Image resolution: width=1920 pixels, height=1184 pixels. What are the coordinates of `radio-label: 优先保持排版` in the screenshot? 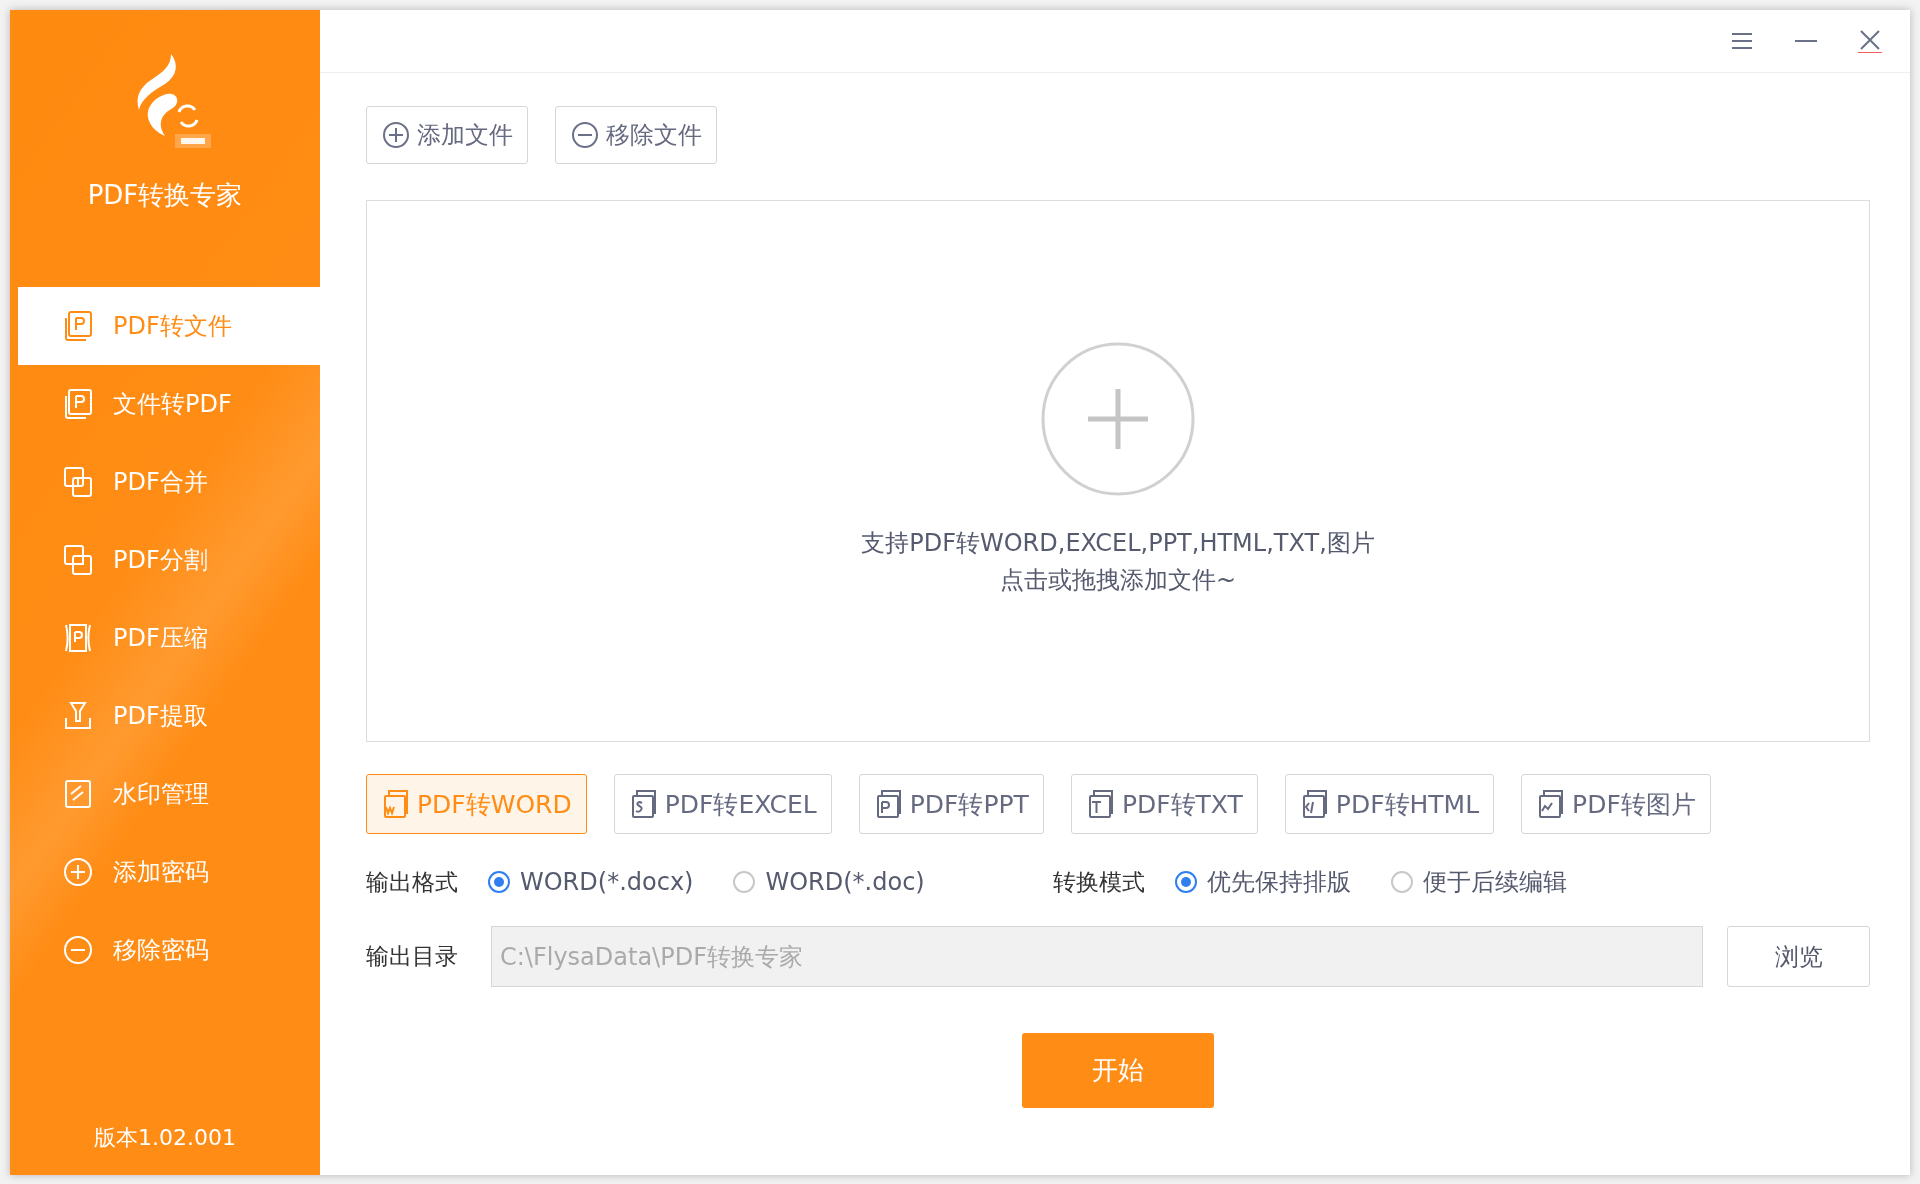 It's located at (1278, 882).